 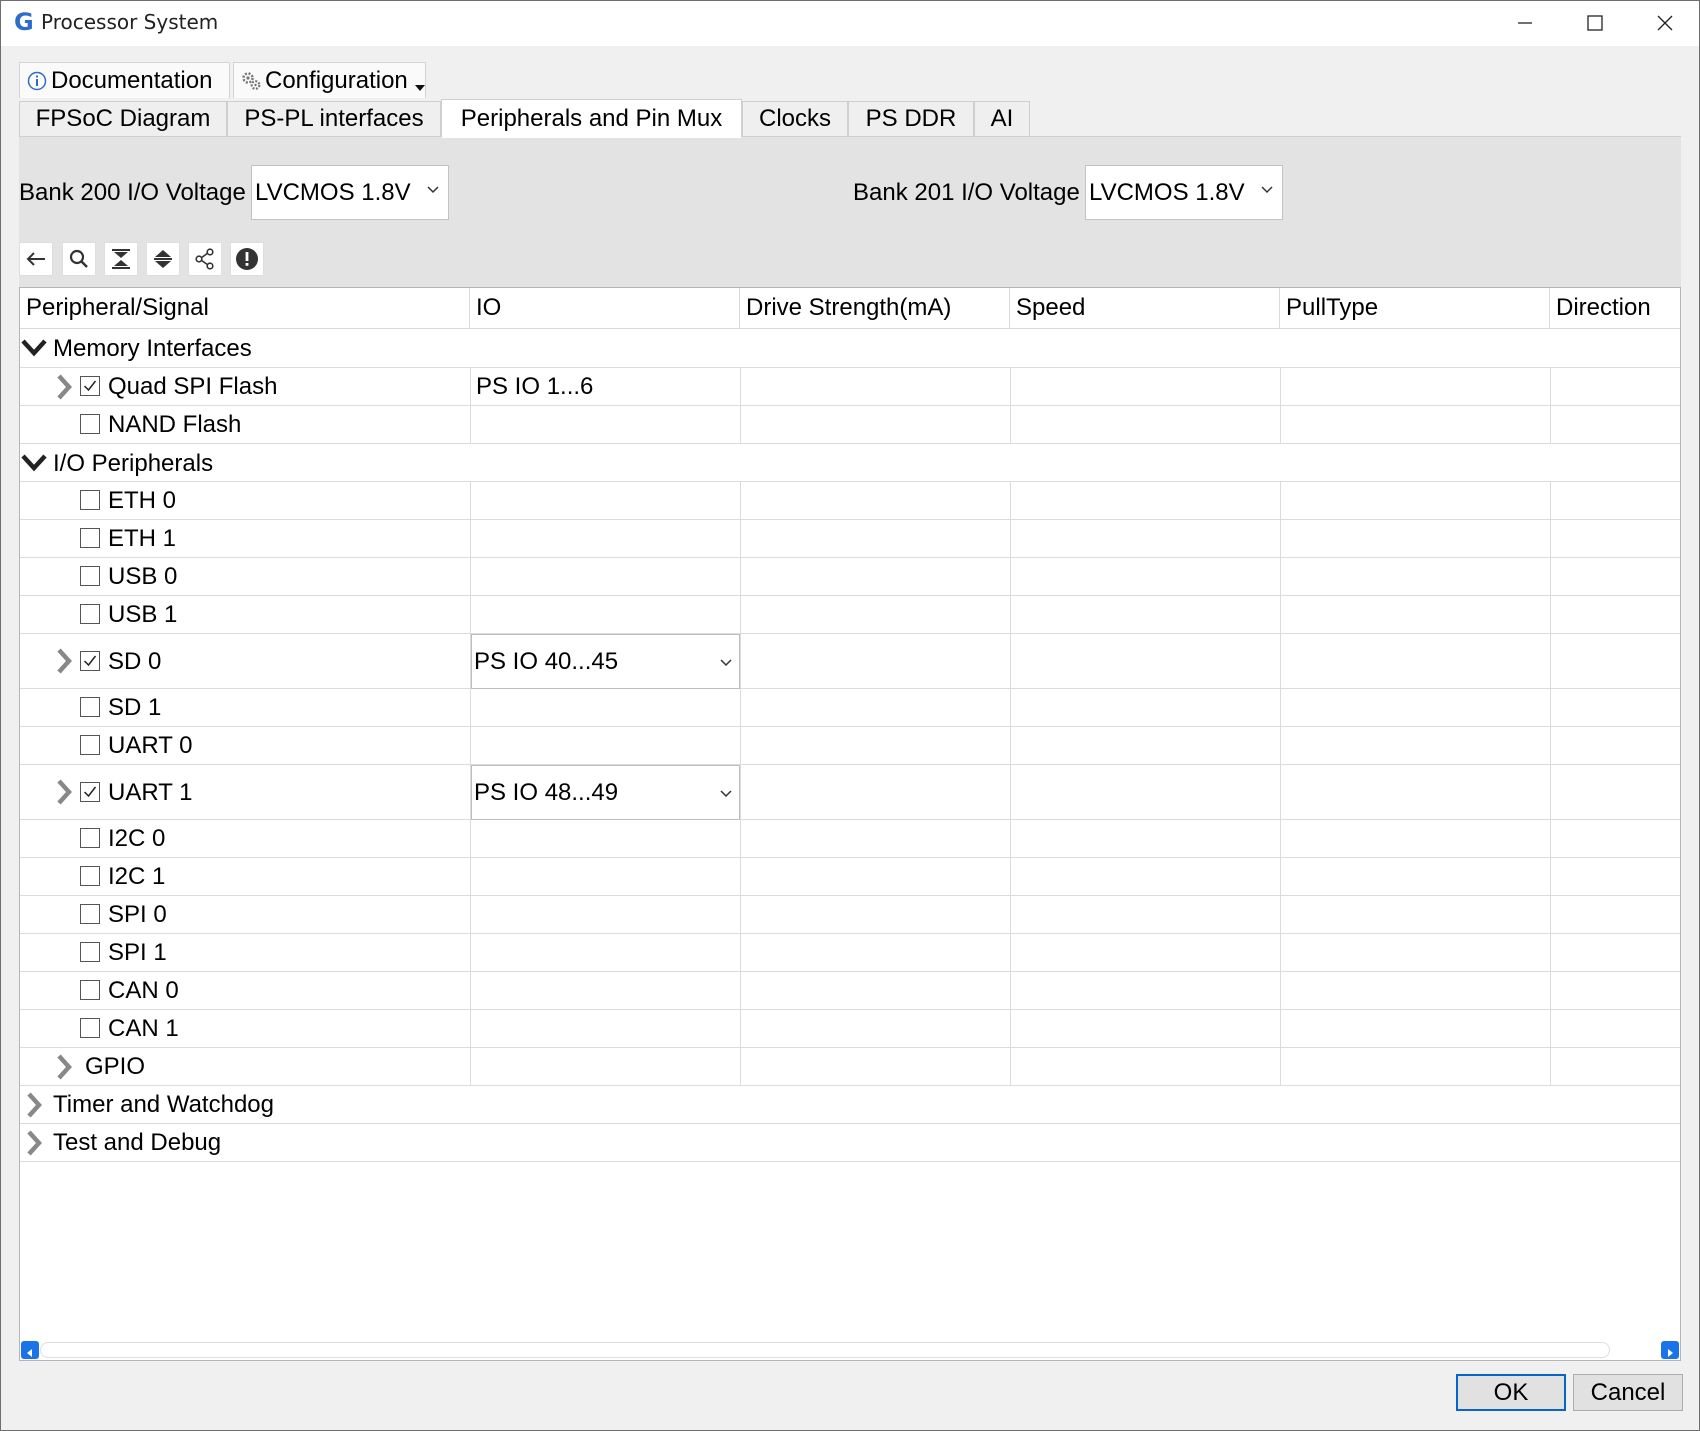 I want to click on minimize-icon, so click(x=1525, y=23).